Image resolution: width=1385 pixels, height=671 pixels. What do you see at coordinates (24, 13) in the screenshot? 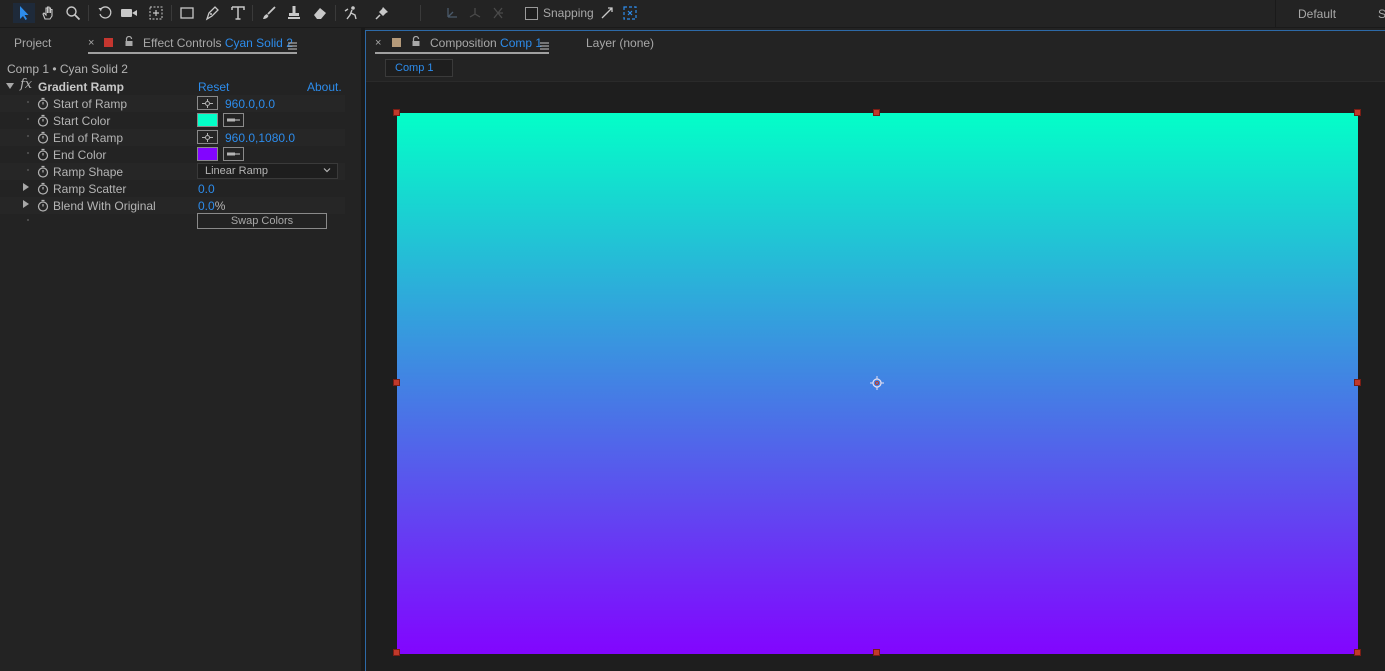
I see `selection-tool-icon` at bounding box center [24, 13].